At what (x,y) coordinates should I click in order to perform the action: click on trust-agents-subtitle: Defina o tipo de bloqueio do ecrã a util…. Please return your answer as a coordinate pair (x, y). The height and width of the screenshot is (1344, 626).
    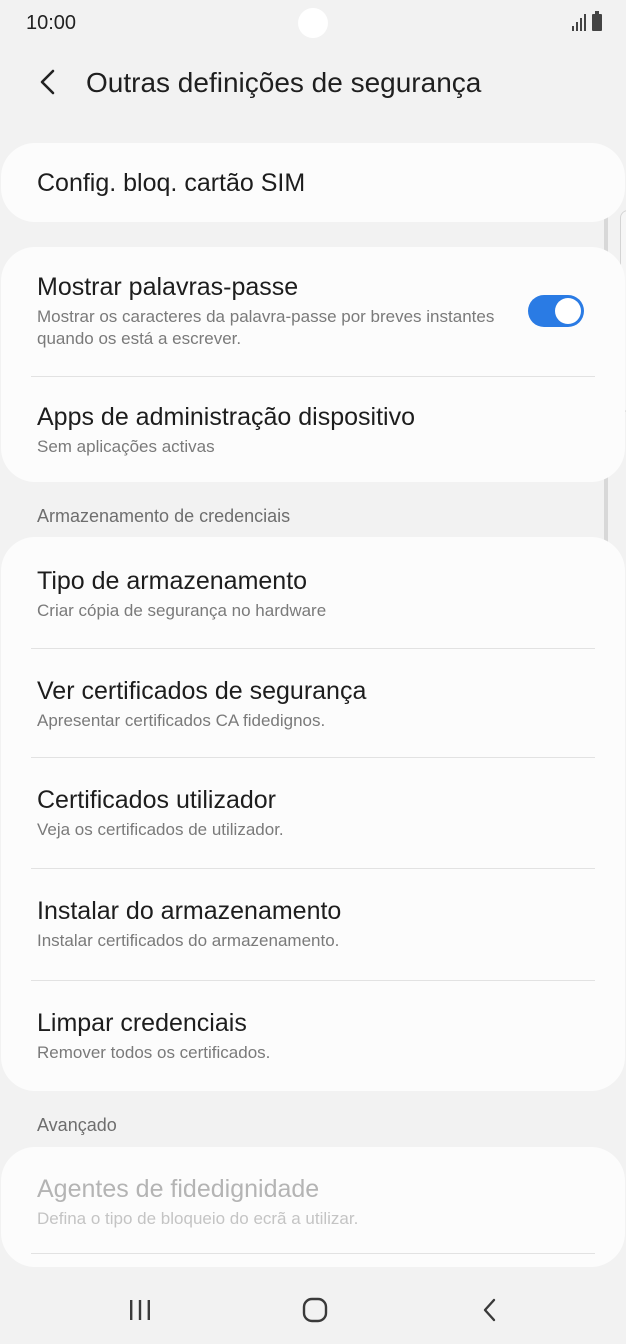
    Looking at the image, I should click on (198, 1218).